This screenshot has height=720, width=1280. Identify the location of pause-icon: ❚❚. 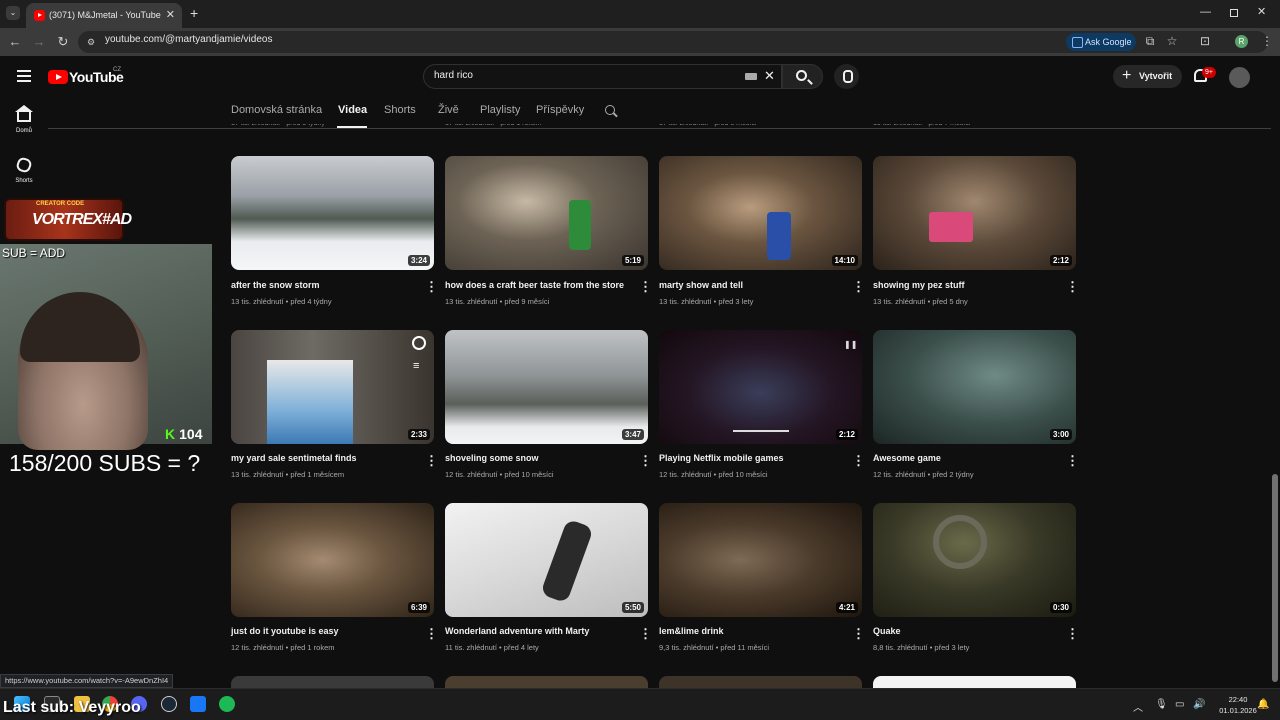
(850, 344).